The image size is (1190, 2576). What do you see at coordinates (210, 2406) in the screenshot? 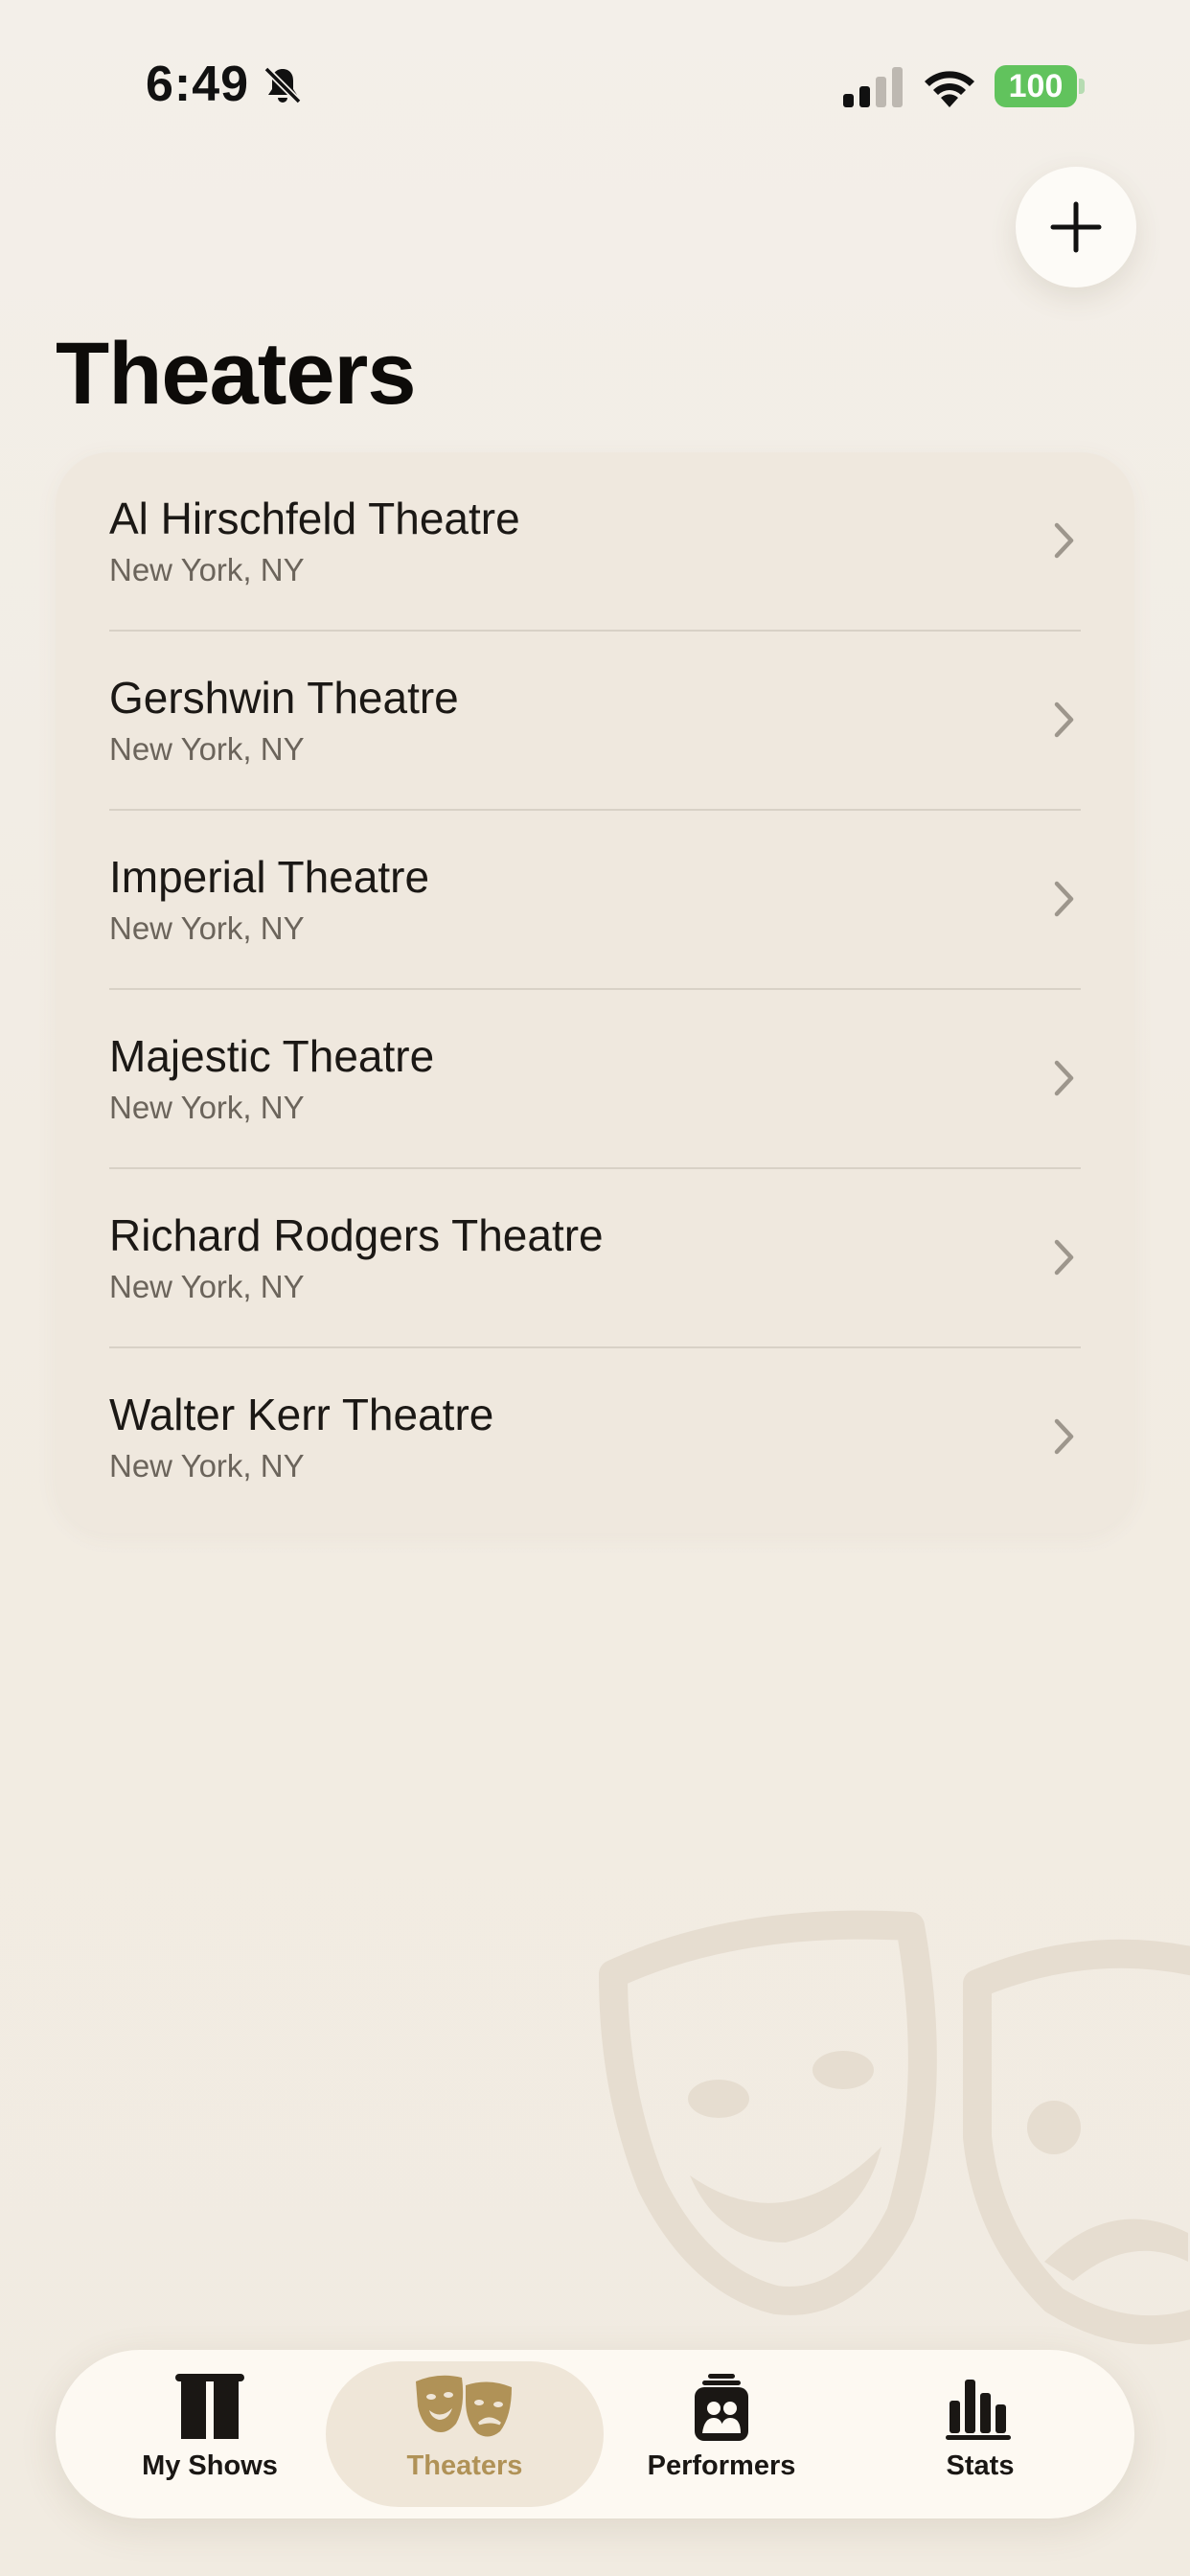
I see `curtain-icon` at bounding box center [210, 2406].